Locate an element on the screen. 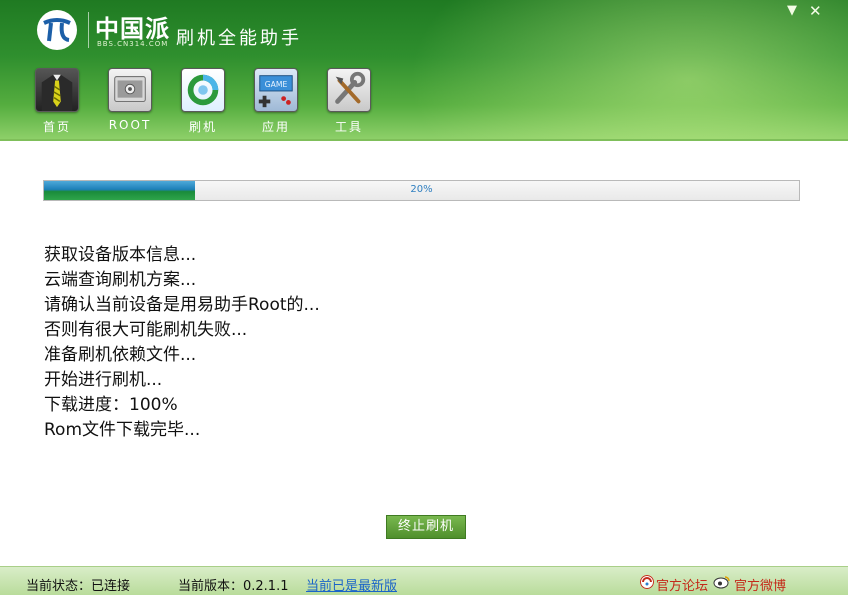  nav-root: ROOT is located at coordinates (130, 101).